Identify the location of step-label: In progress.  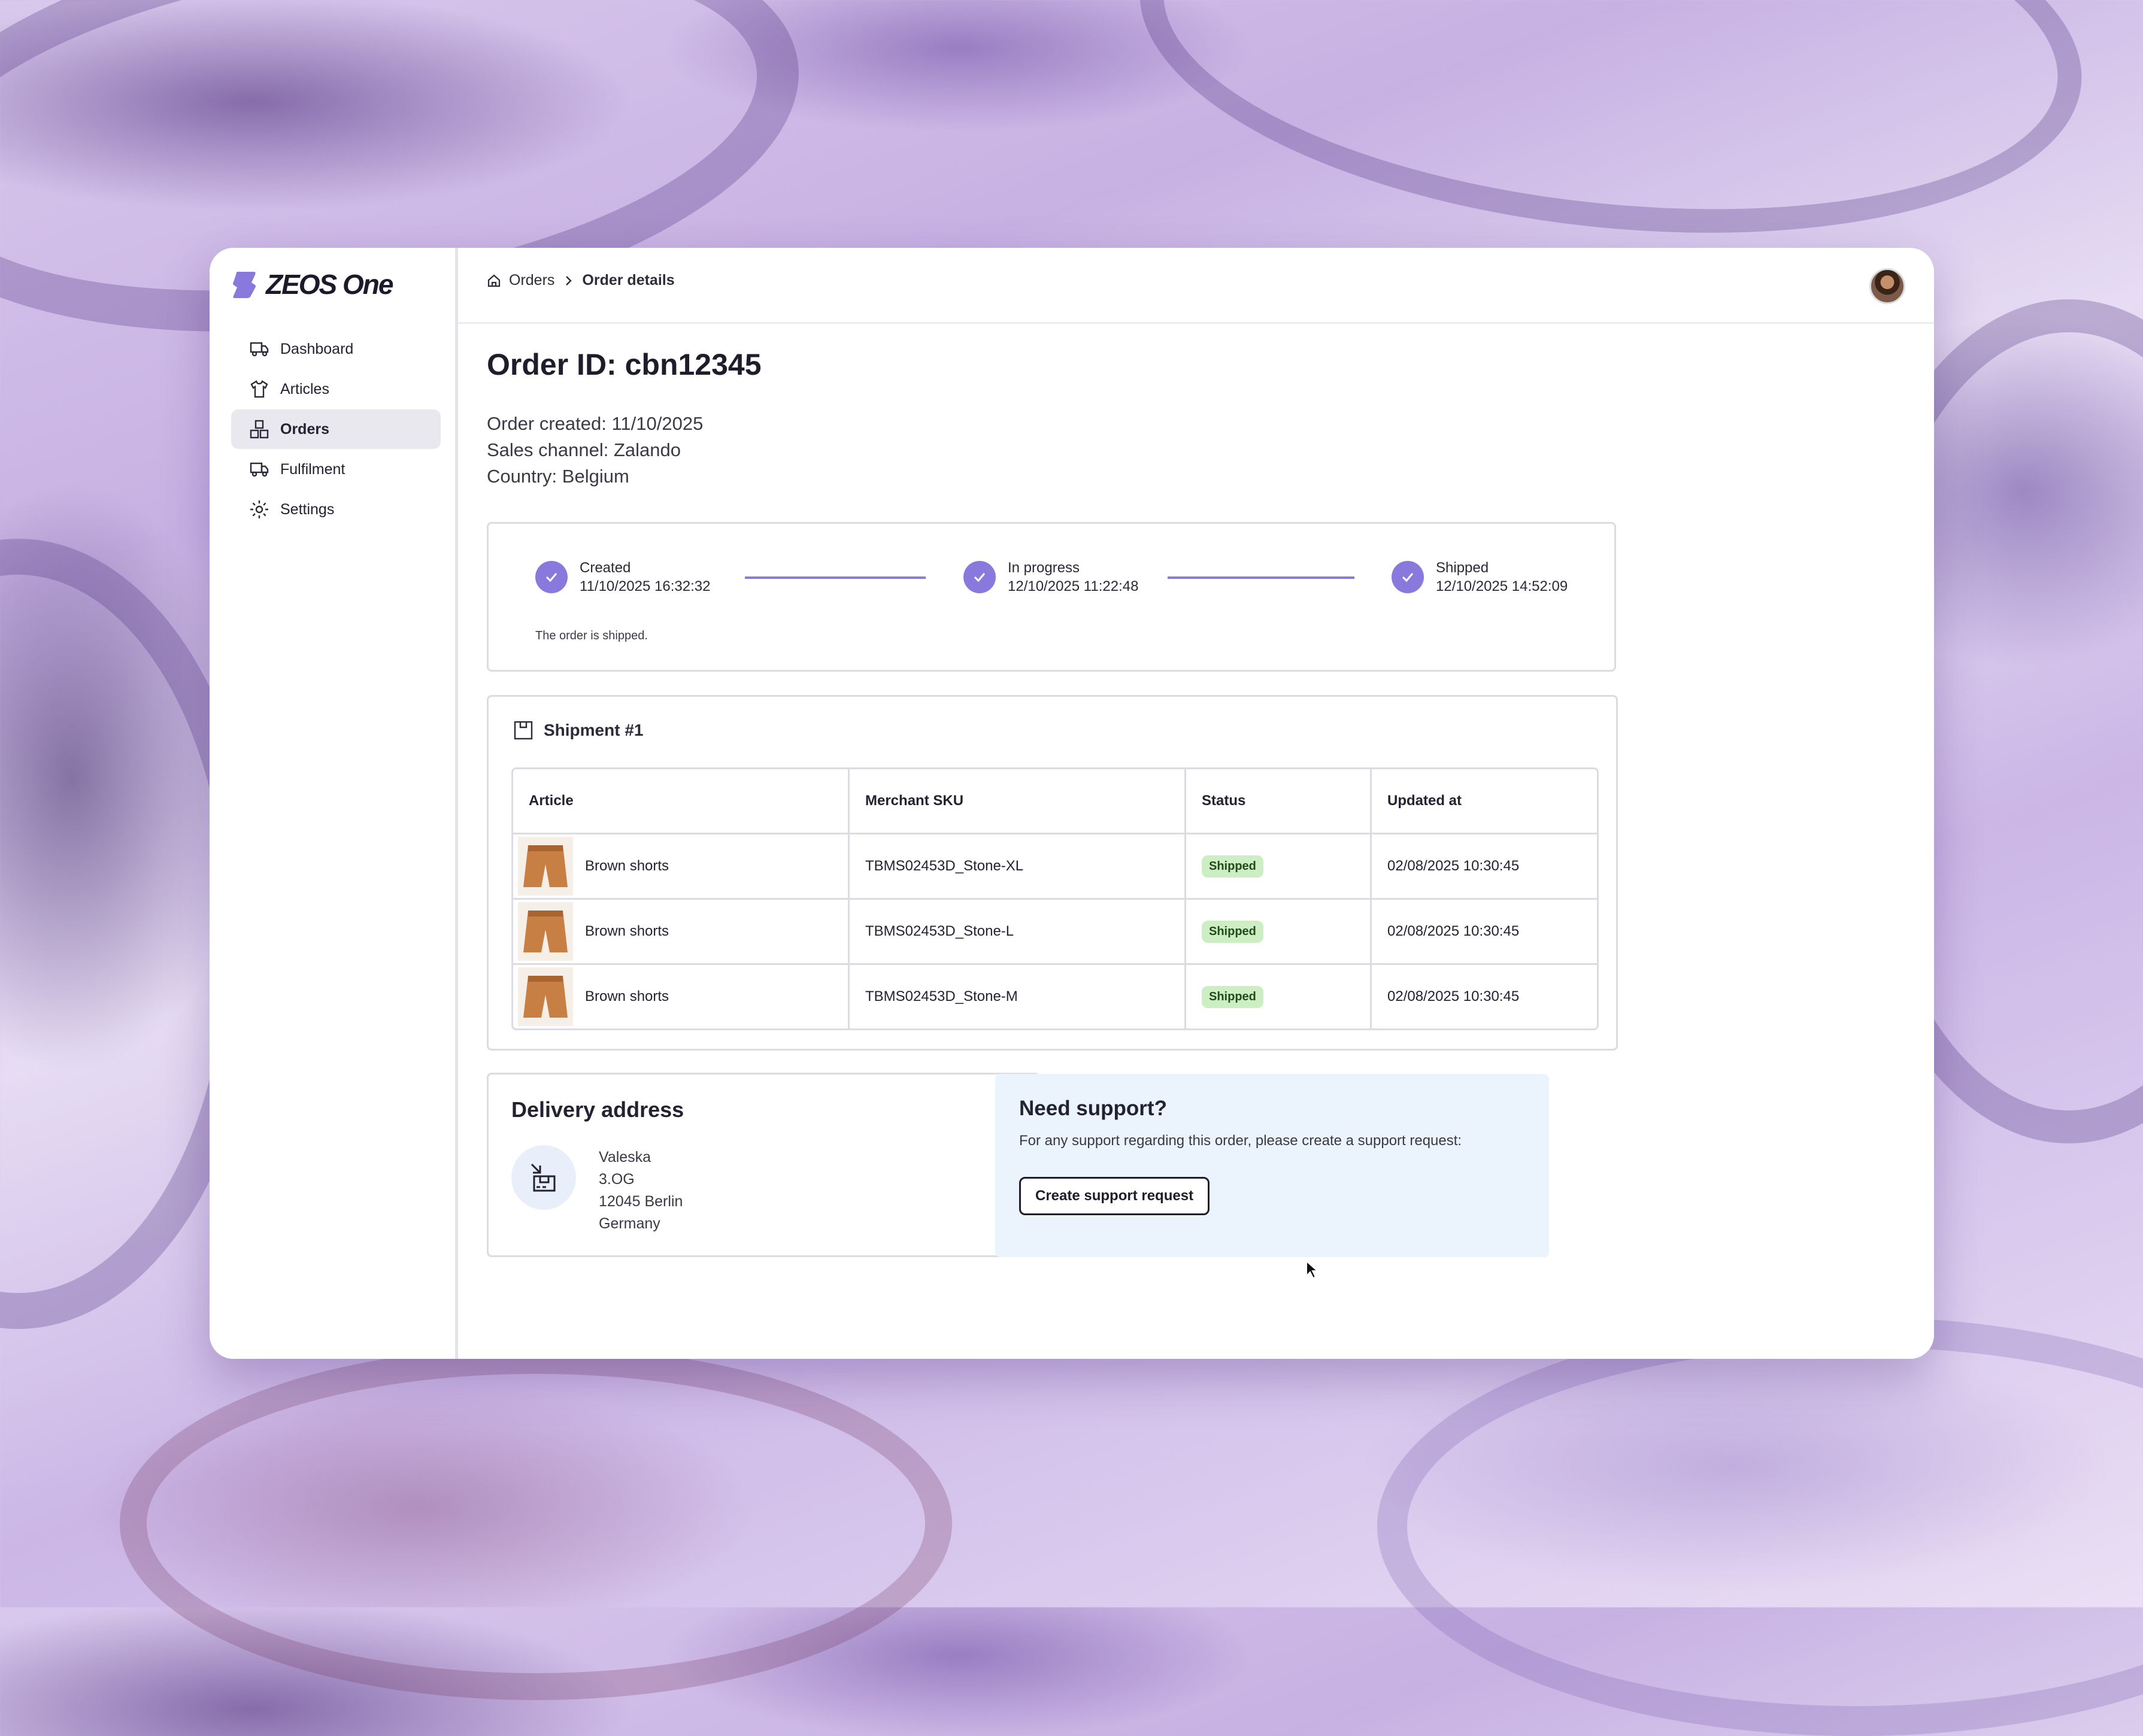
(1044, 568).